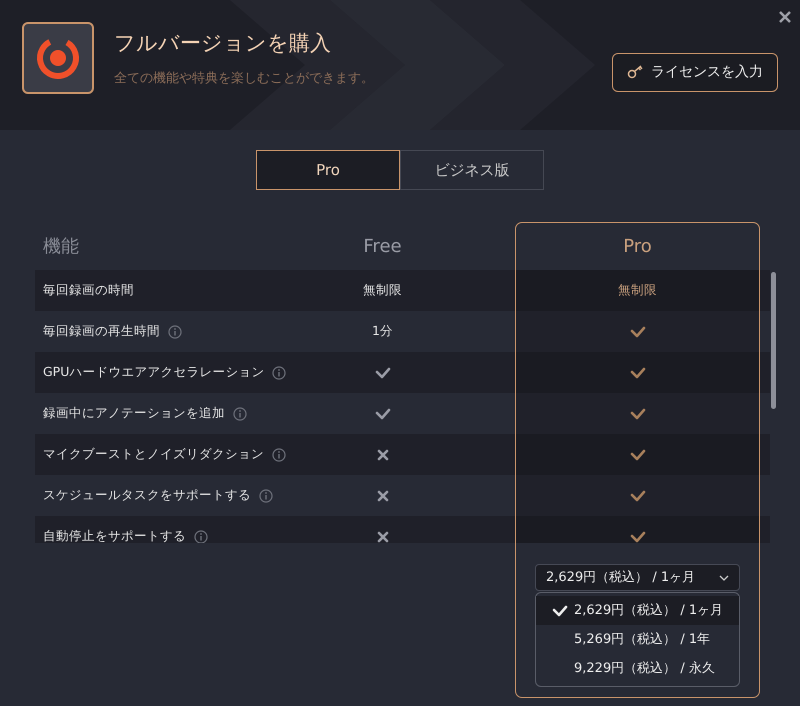 The image size is (800, 706). Describe the element at coordinates (637, 246) in the screenshot. I see `column-header: Pro` at that location.